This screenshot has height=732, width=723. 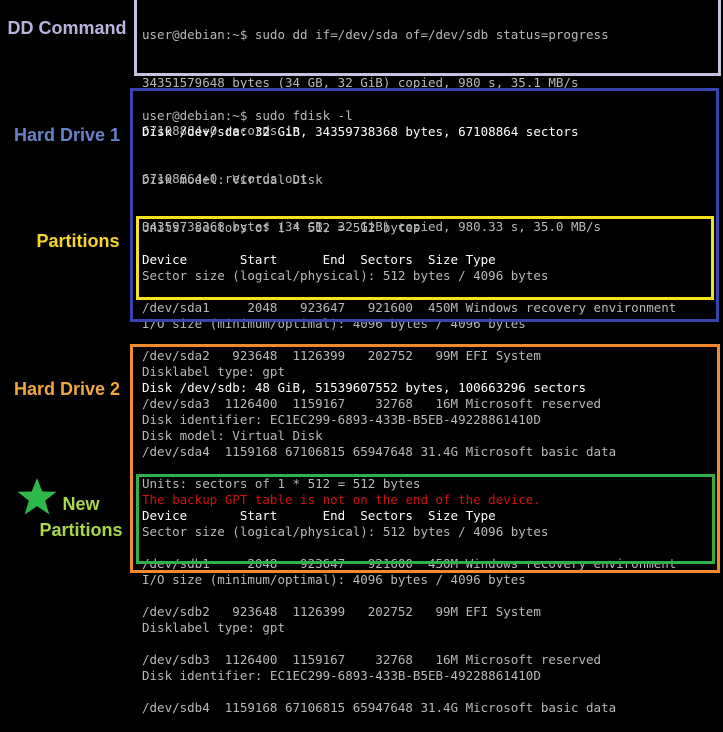 What do you see at coordinates (425, 258) in the screenshot?
I see `partitions-1-highlight-box` at bounding box center [425, 258].